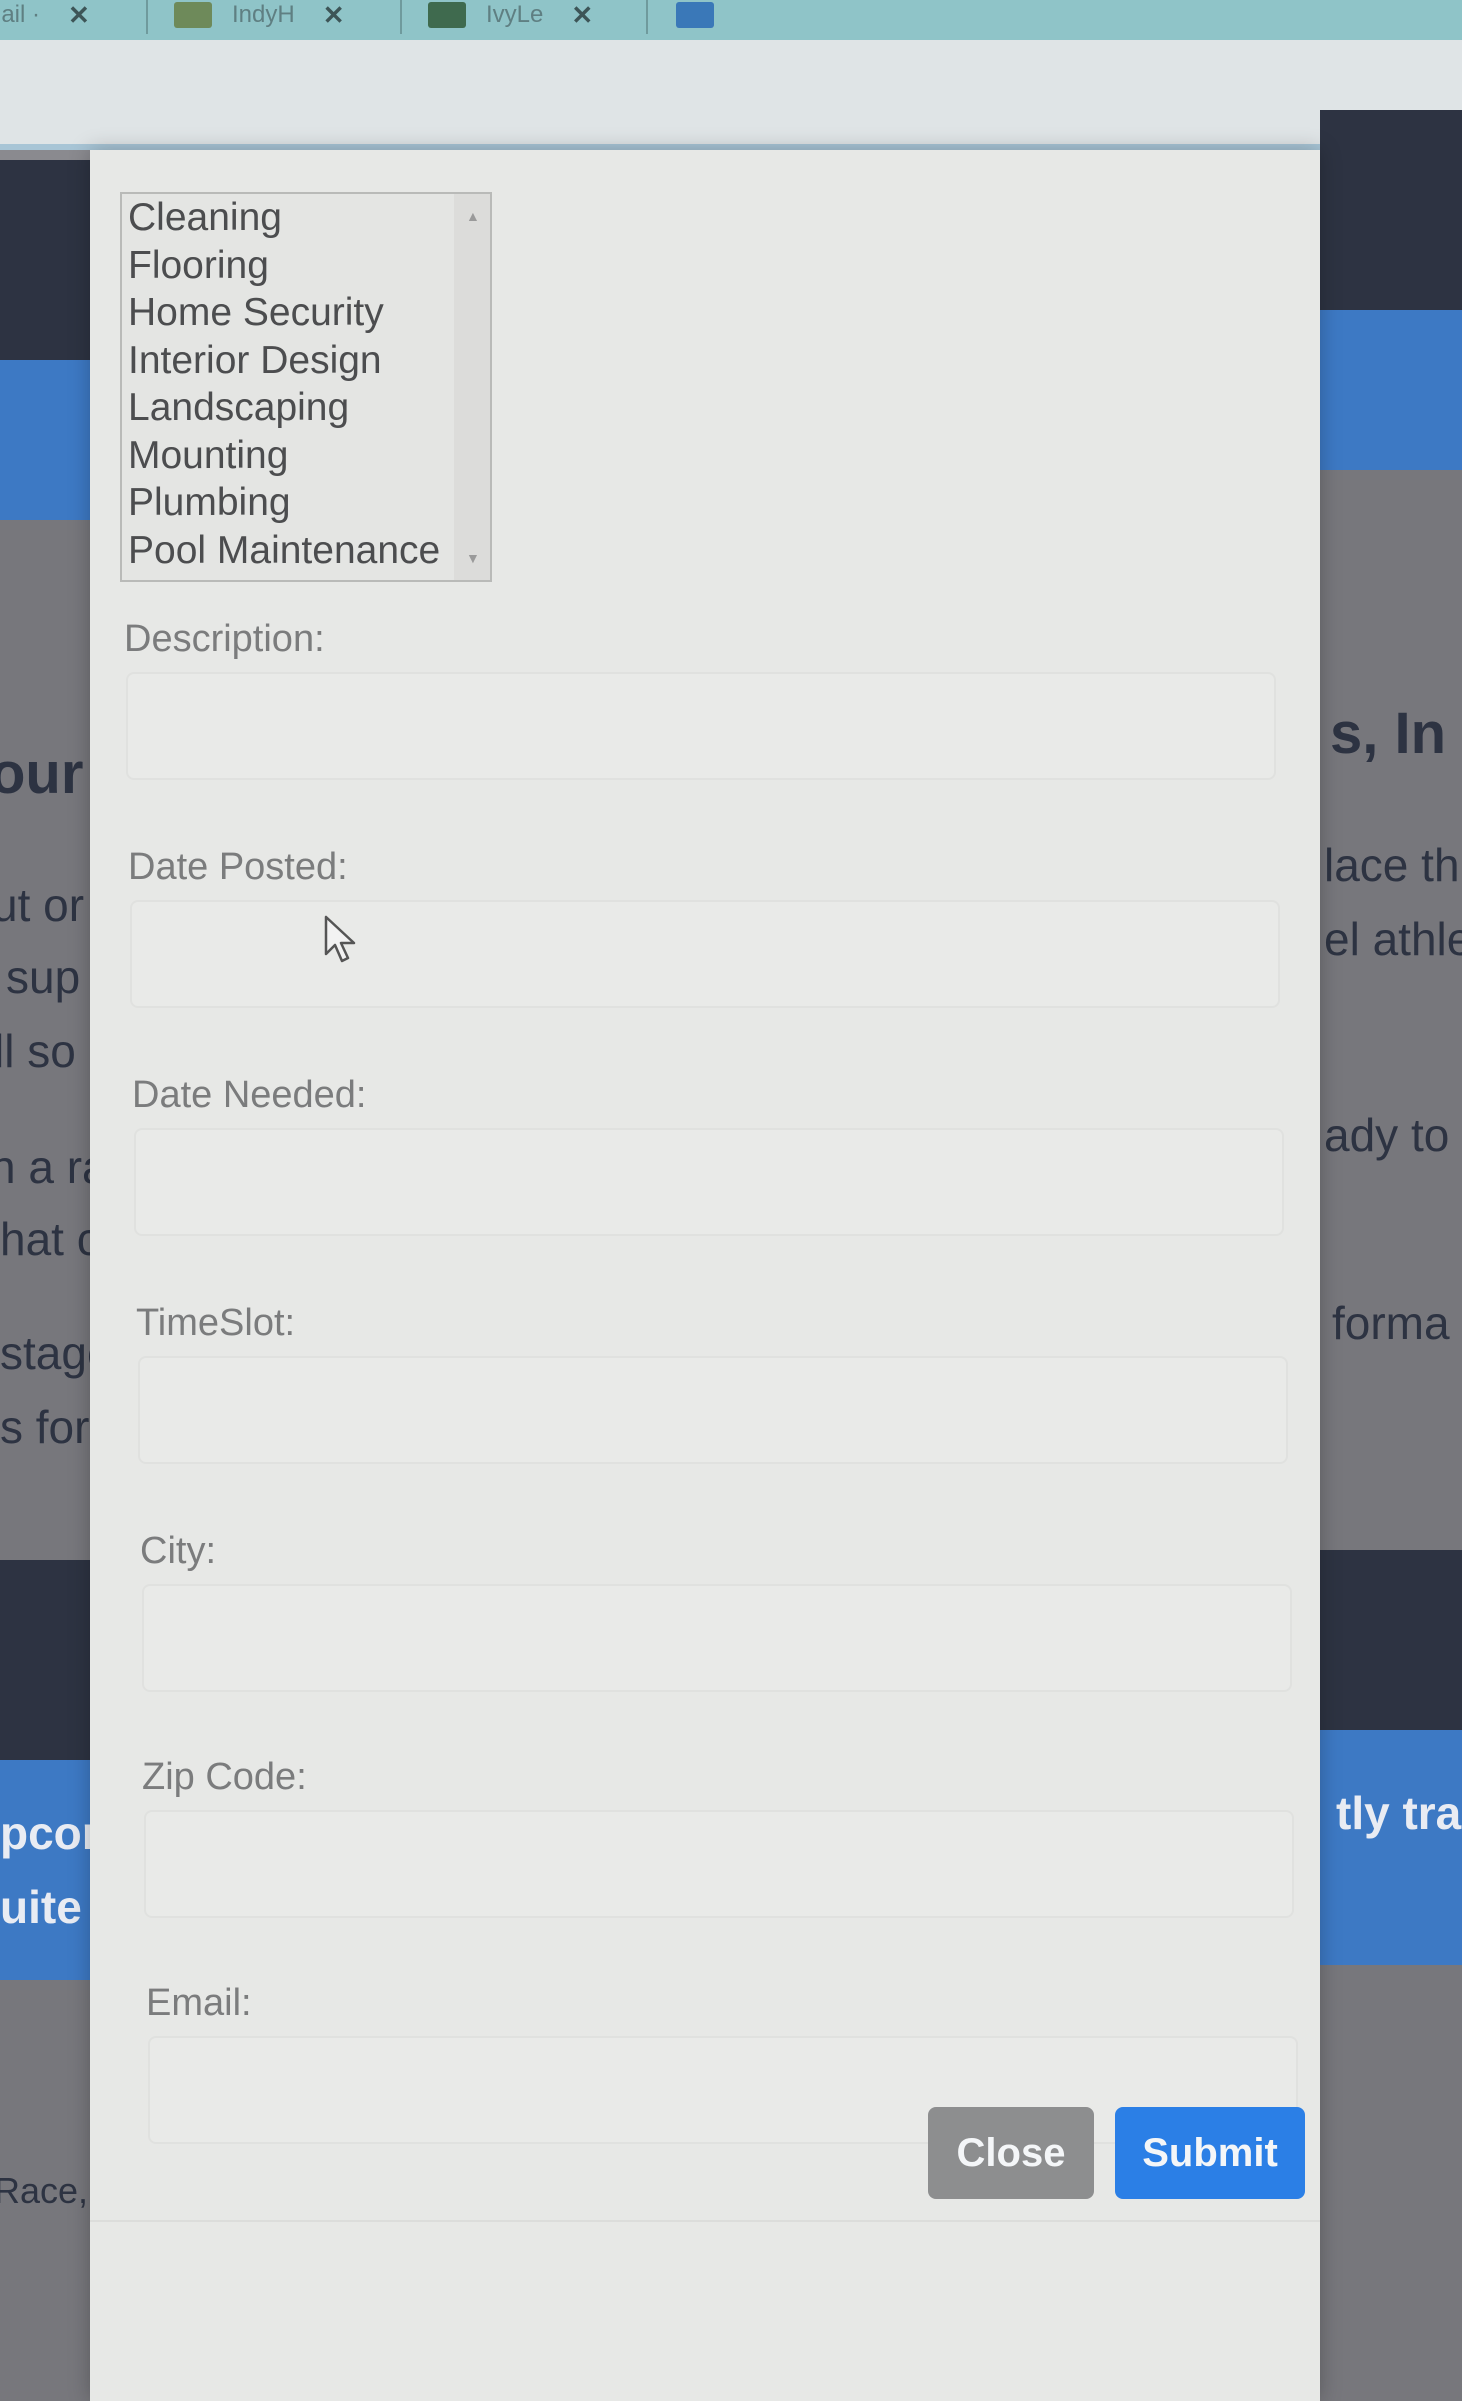 This screenshot has width=1462, height=2401. Describe the element at coordinates (472, 387) in the screenshot. I see `listbox-scrollbar: ▲ ▼` at that location.